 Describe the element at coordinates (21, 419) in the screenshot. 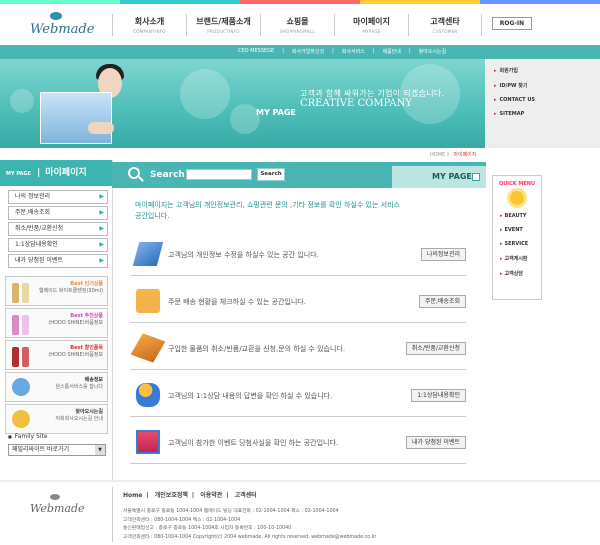

I see `map-pin-icon` at that location.